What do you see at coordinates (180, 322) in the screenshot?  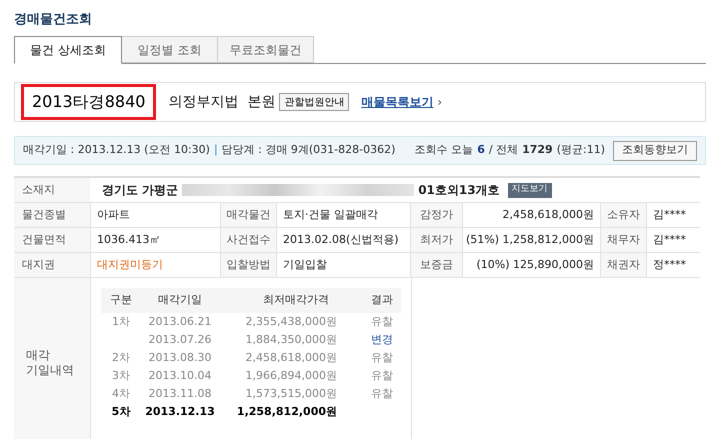 I see `table-cell-text: 2013.06.21` at bounding box center [180, 322].